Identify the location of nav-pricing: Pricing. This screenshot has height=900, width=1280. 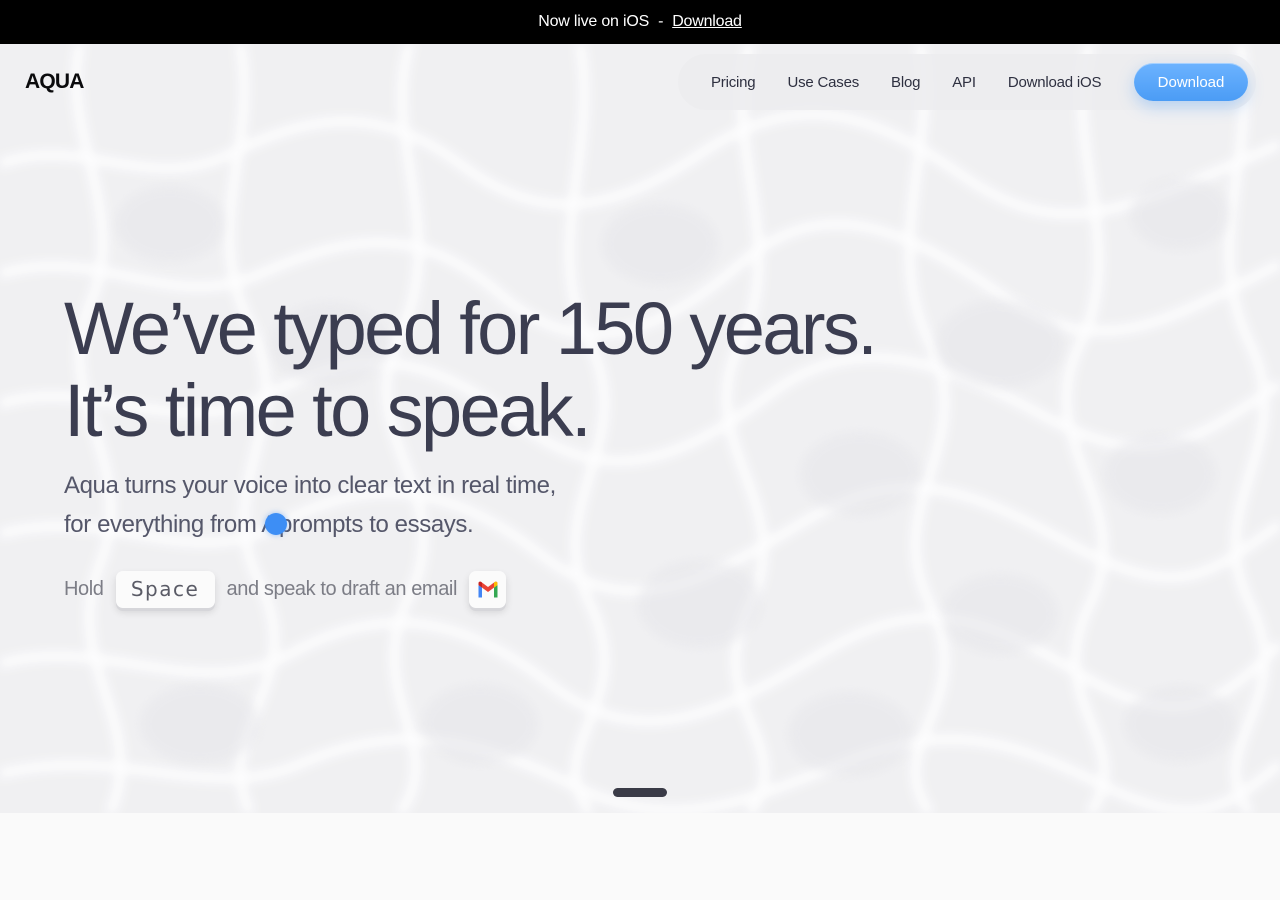
(733, 82).